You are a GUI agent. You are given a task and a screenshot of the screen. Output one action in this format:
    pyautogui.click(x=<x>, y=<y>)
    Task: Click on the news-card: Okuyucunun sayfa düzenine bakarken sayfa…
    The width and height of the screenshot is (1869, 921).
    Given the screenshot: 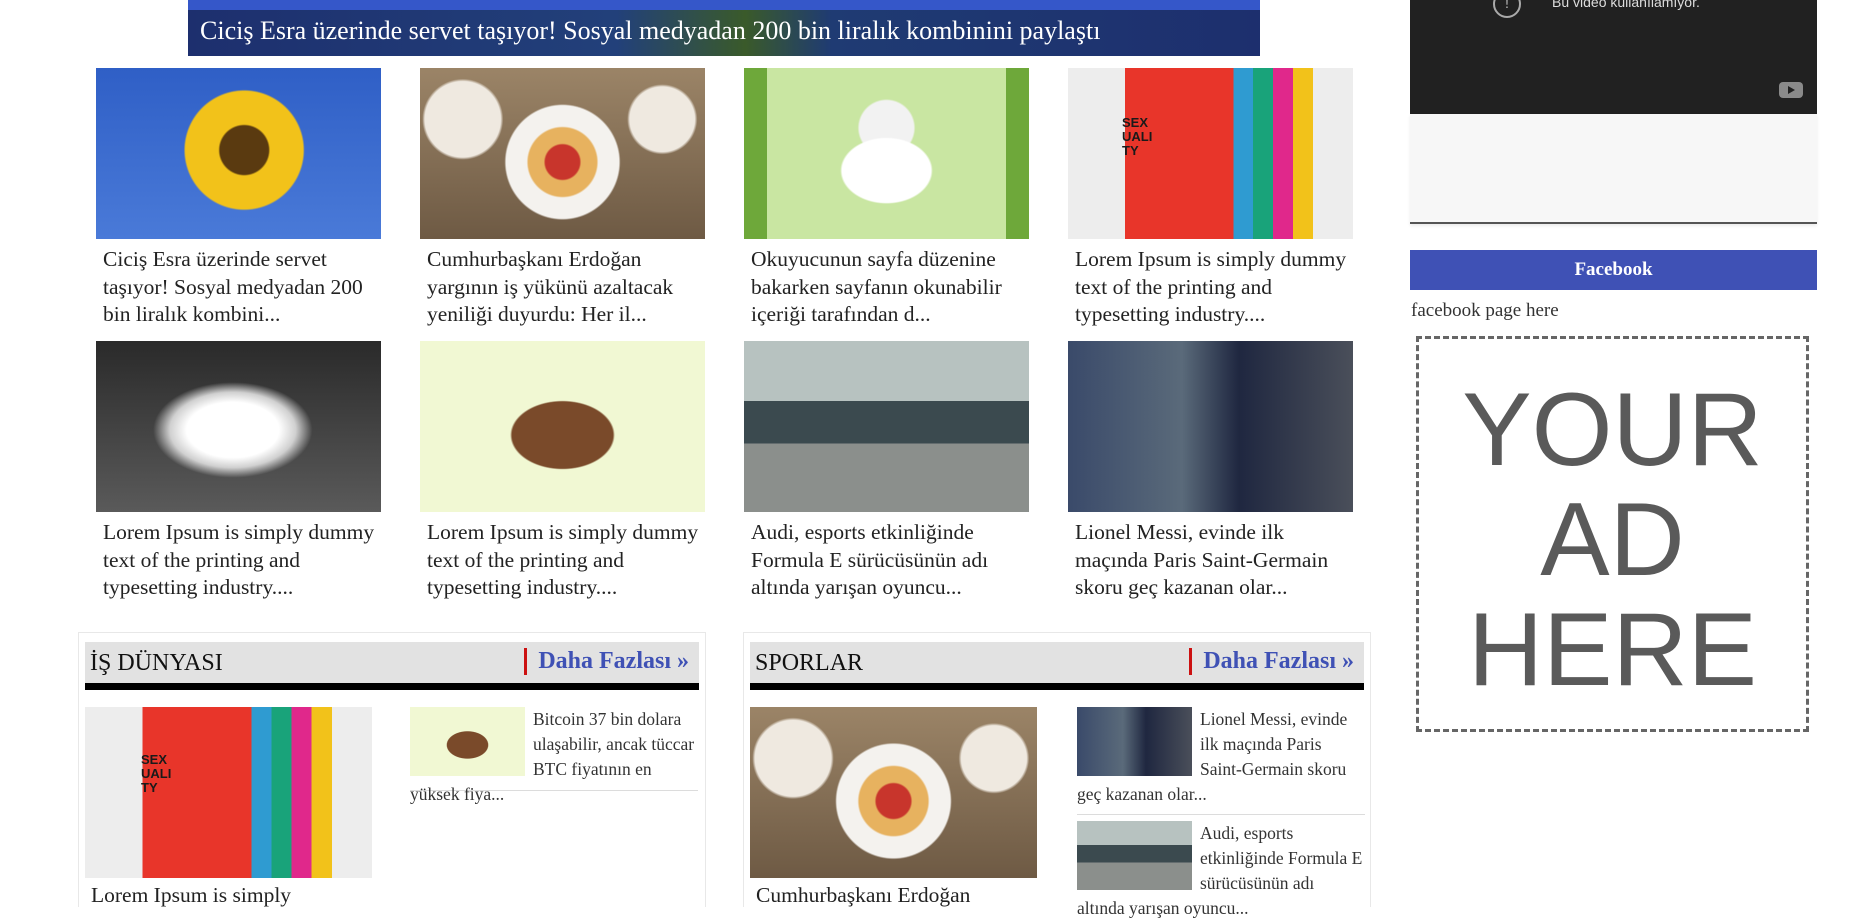 What is the action you would take?
    pyautogui.click(x=886, y=198)
    